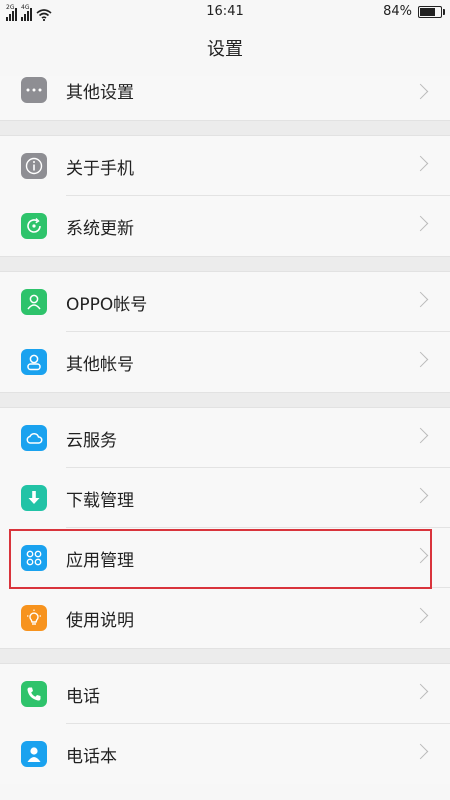 The image size is (450, 800). I want to click on settings-item-system-update: 系统更新, so click(225, 226).